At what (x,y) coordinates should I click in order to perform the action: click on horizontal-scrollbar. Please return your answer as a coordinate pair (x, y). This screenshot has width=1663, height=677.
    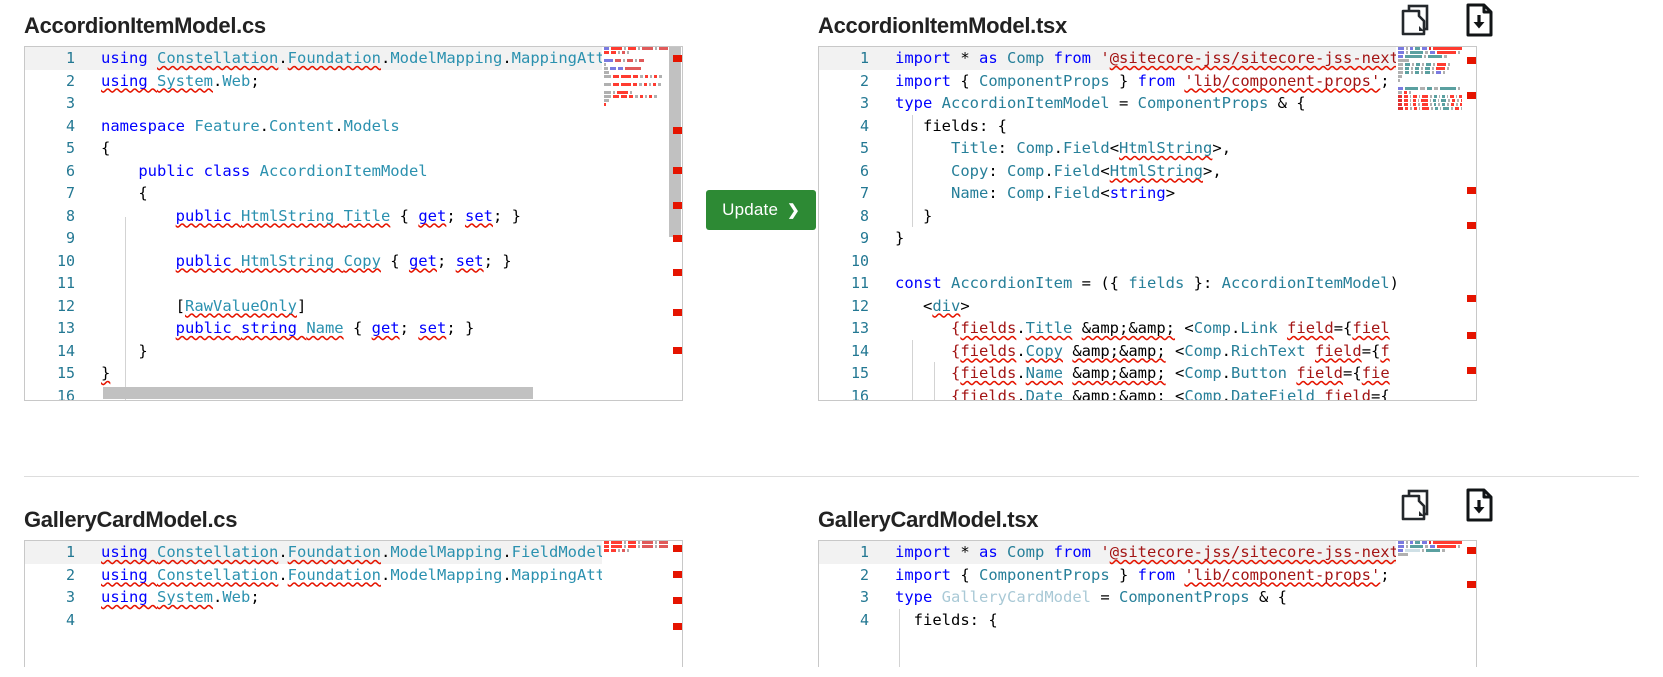
    Looking at the image, I should click on (346, 393).